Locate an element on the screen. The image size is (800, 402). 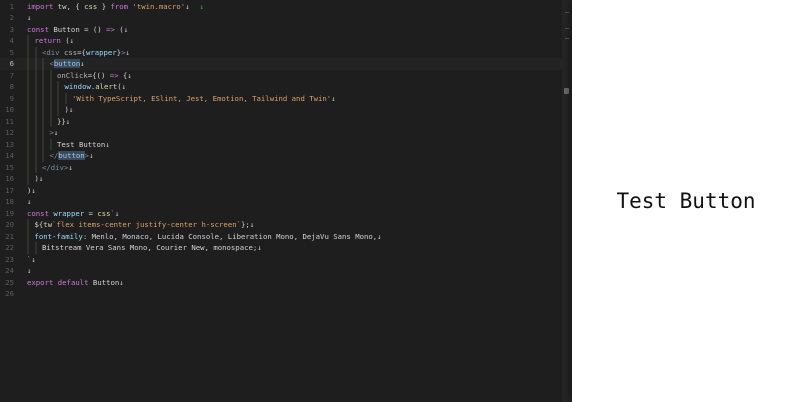
code-text: }}↓ is located at coordinates (63, 122).